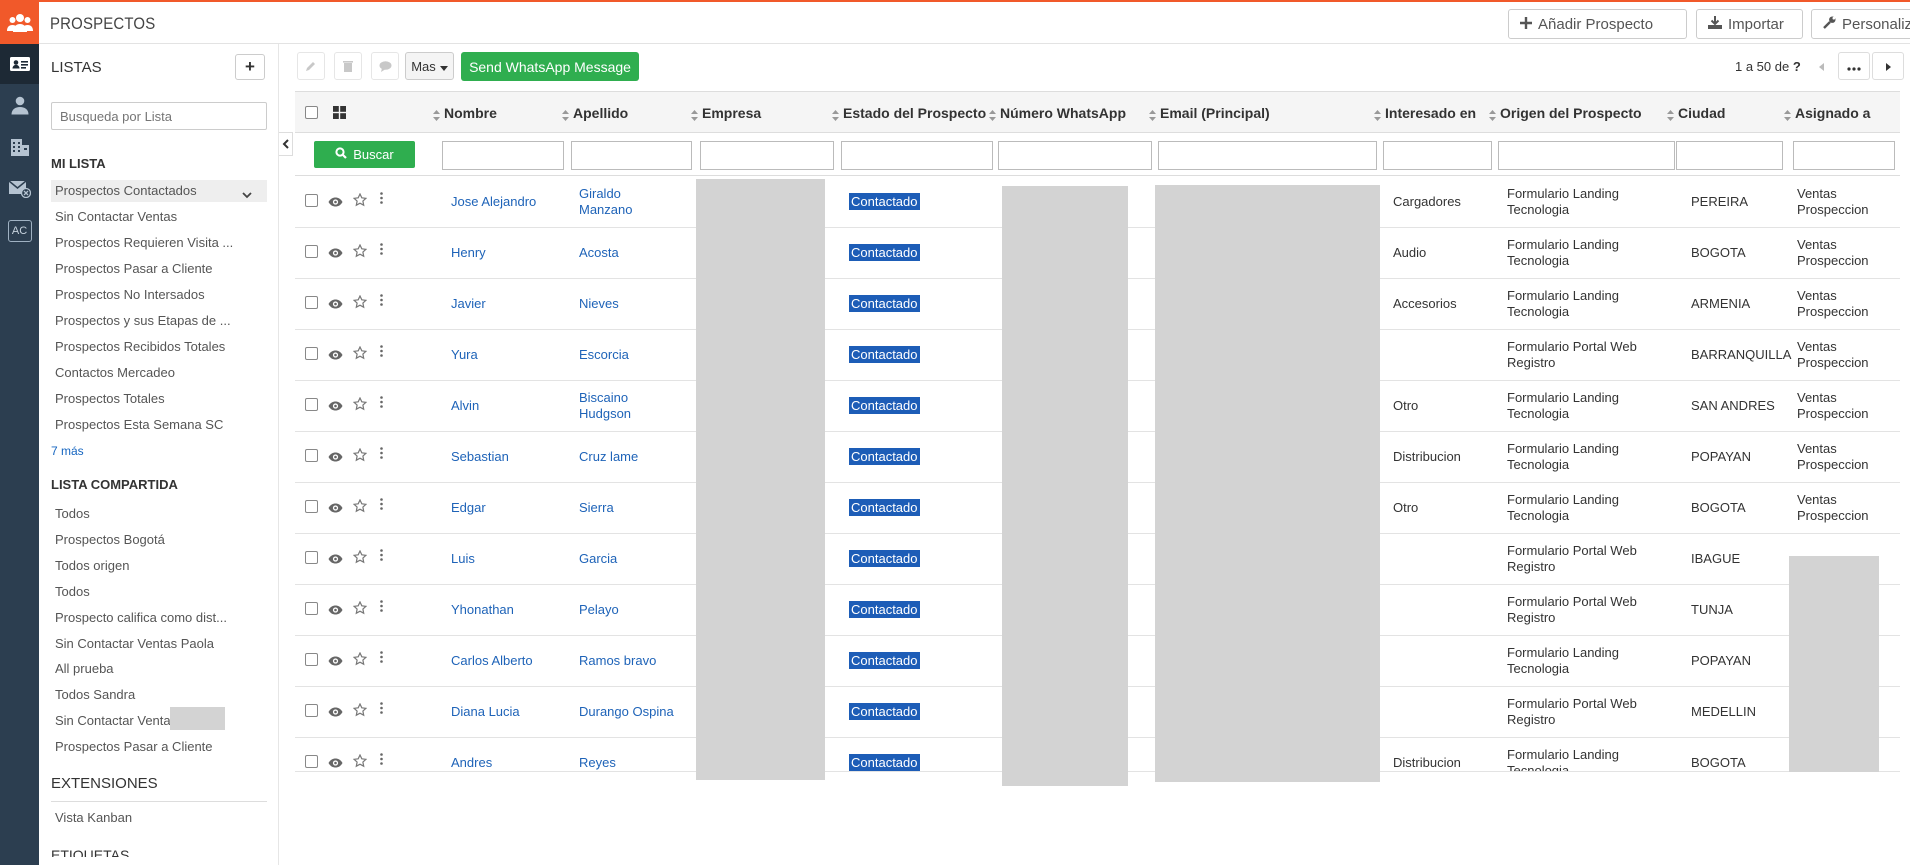 The width and height of the screenshot is (1910, 865). Describe the element at coordinates (19, 64) in the screenshot. I see `contact-card-icon` at that location.